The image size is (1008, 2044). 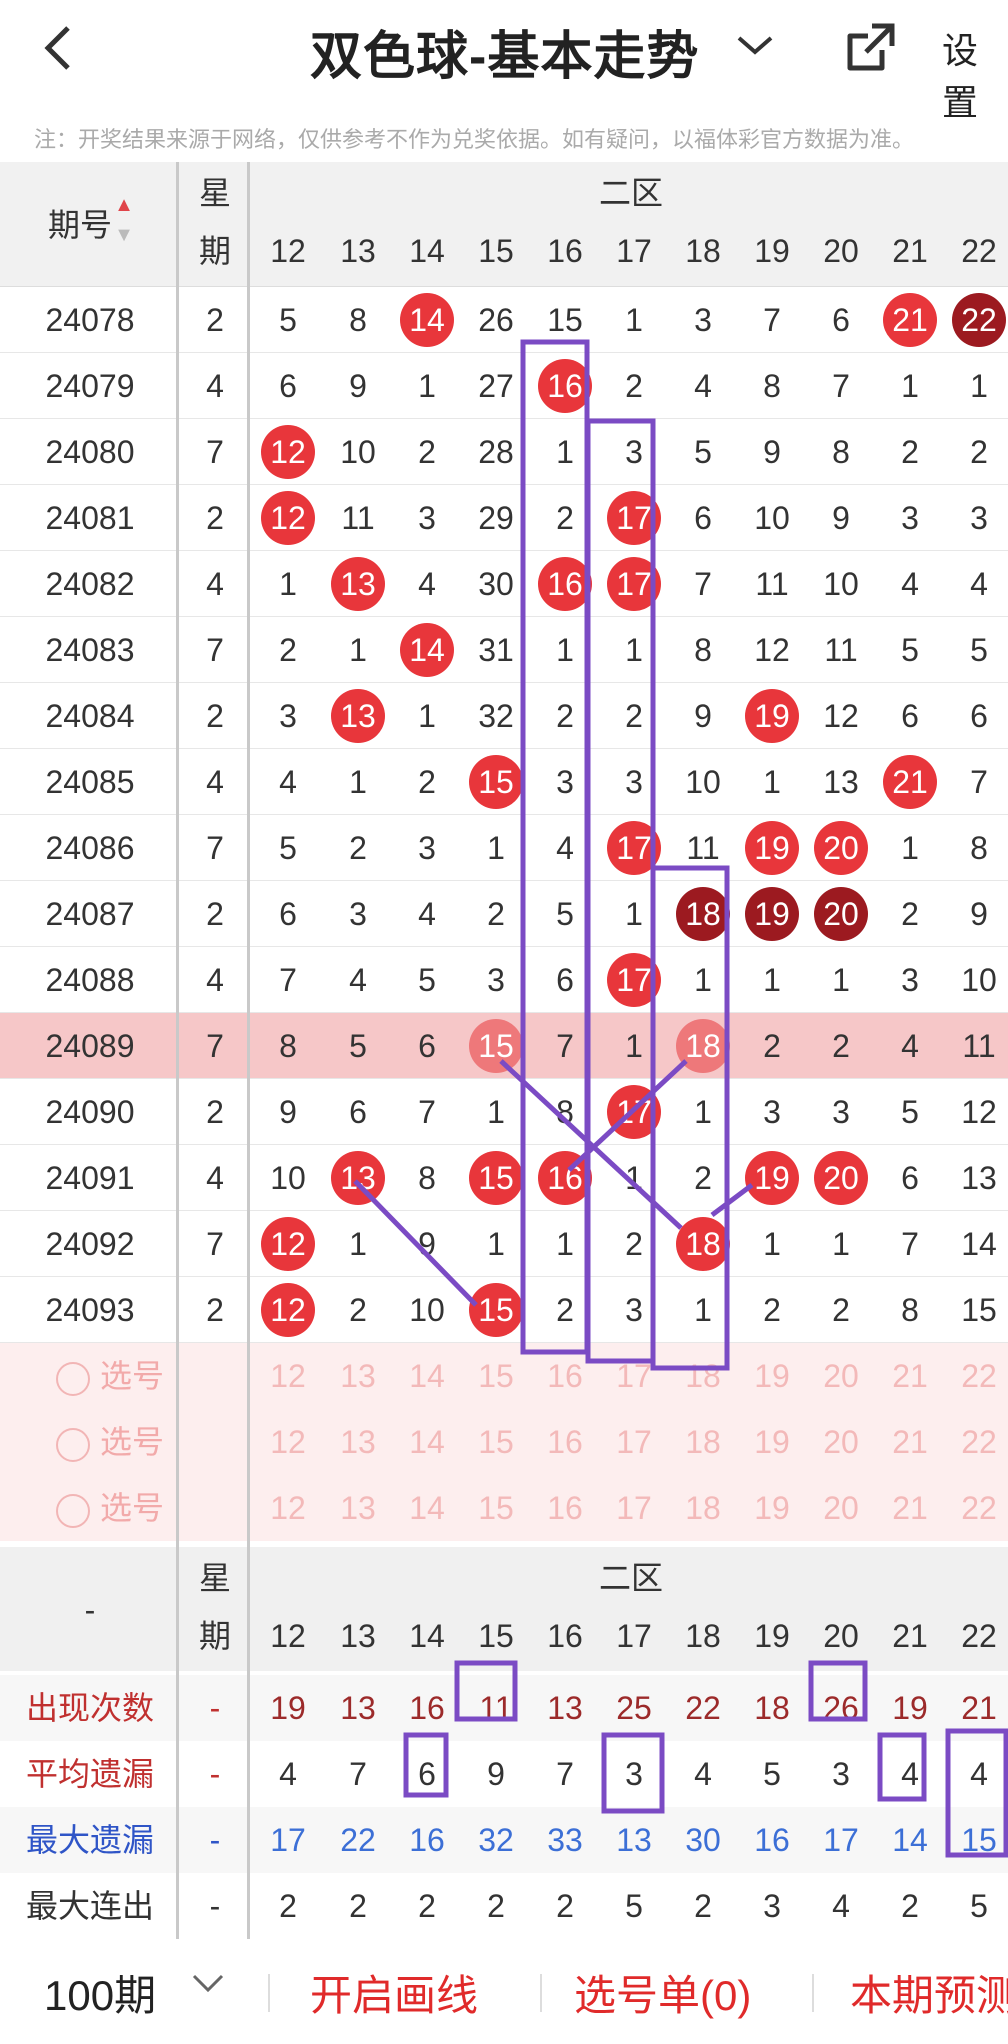 What do you see at coordinates (100, 1992) in the screenshot?
I see `period-selector: 100期` at bounding box center [100, 1992].